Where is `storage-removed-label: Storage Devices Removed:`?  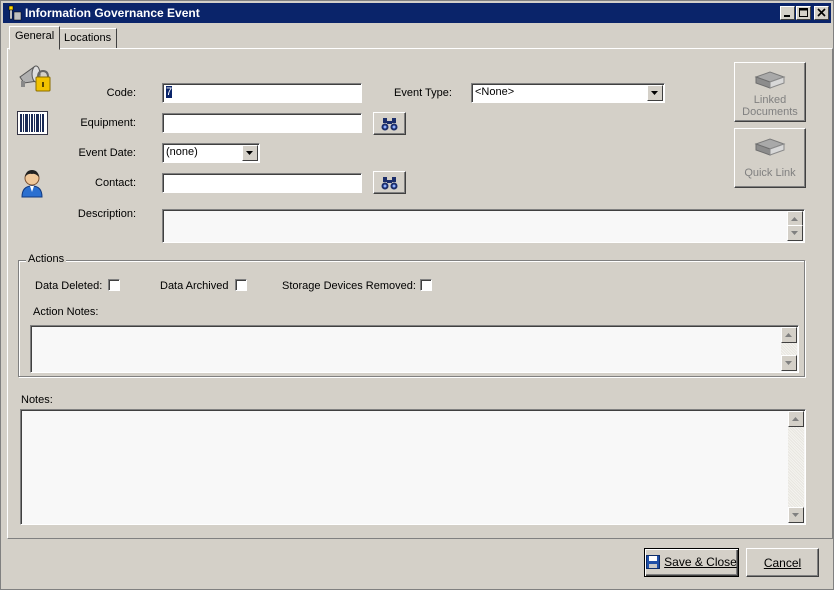
storage-removed-label: Storage Devices Removed: is located at coordinates (349, 286).